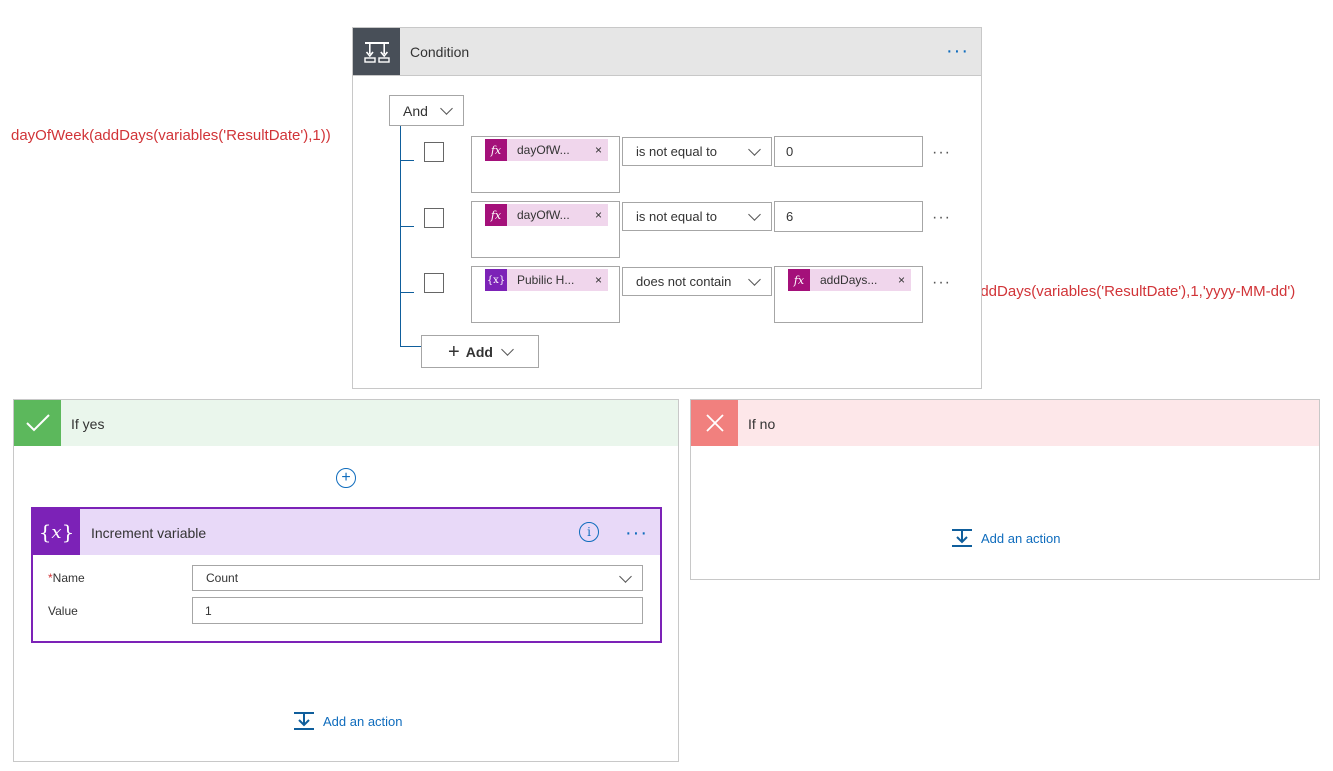  What do you see at coordinates (1021, 538) in the screenshot?
I see `if-no-add-action-label: Add an action` at bounding box center [1021, 538].